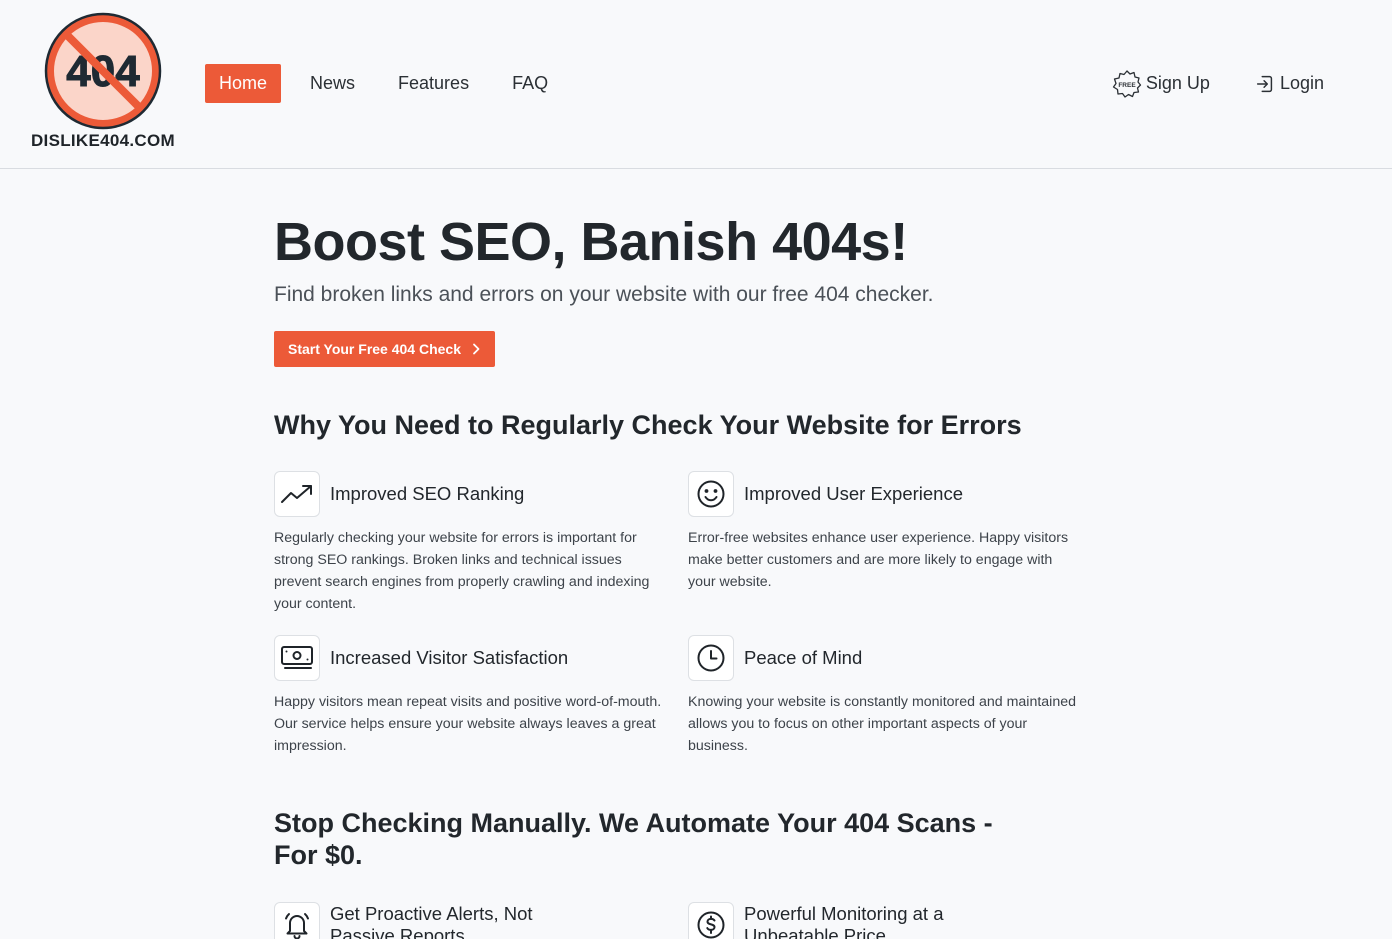  Describe the element at coordinates (1218, 83) in the screenshot. I see `account-nav: FREE Sign Up Login` at that location.